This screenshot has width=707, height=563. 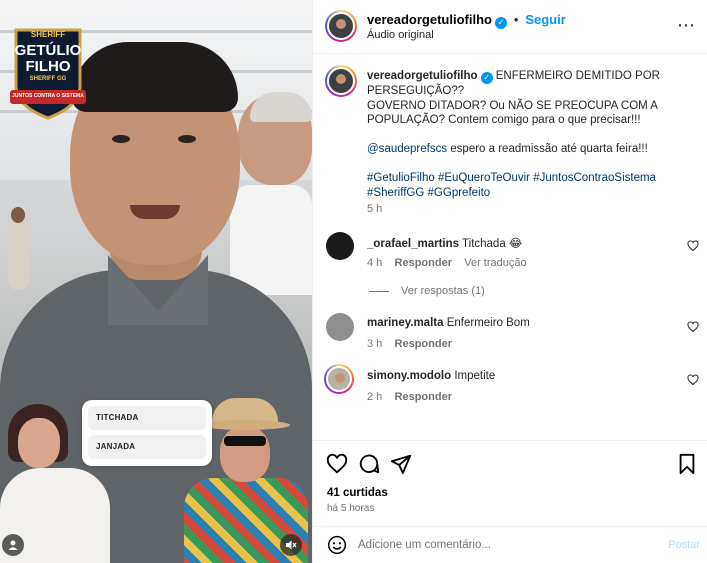 I want to click on mention-link: @saudeprefscs, so click(x=407, y=149).